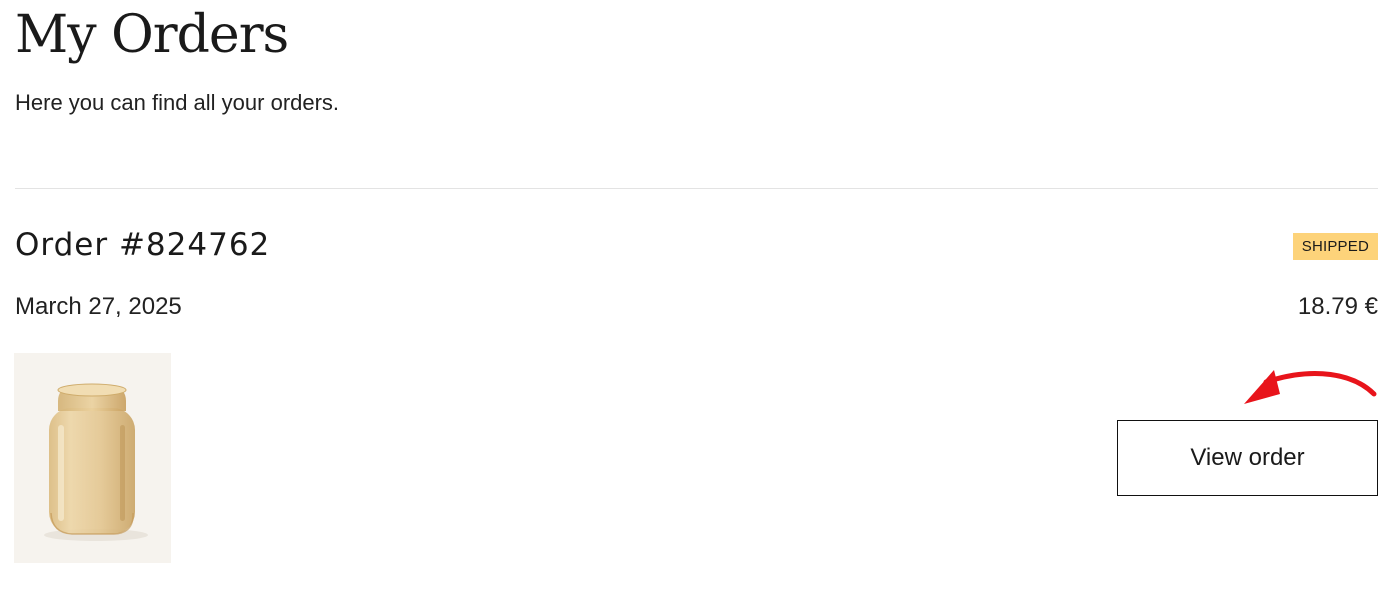 This screenshot has height=595, width=1392. I want to click on order-total: 18.79 €, so click(1337, 306).